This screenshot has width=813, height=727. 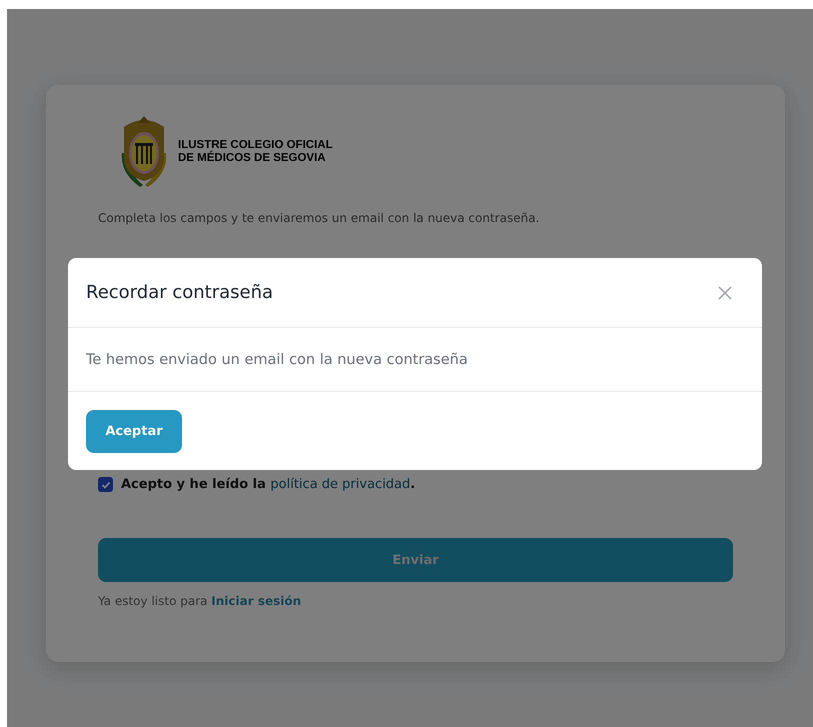 I want to click on privacy-checkbox, so click(x=105, y=484).